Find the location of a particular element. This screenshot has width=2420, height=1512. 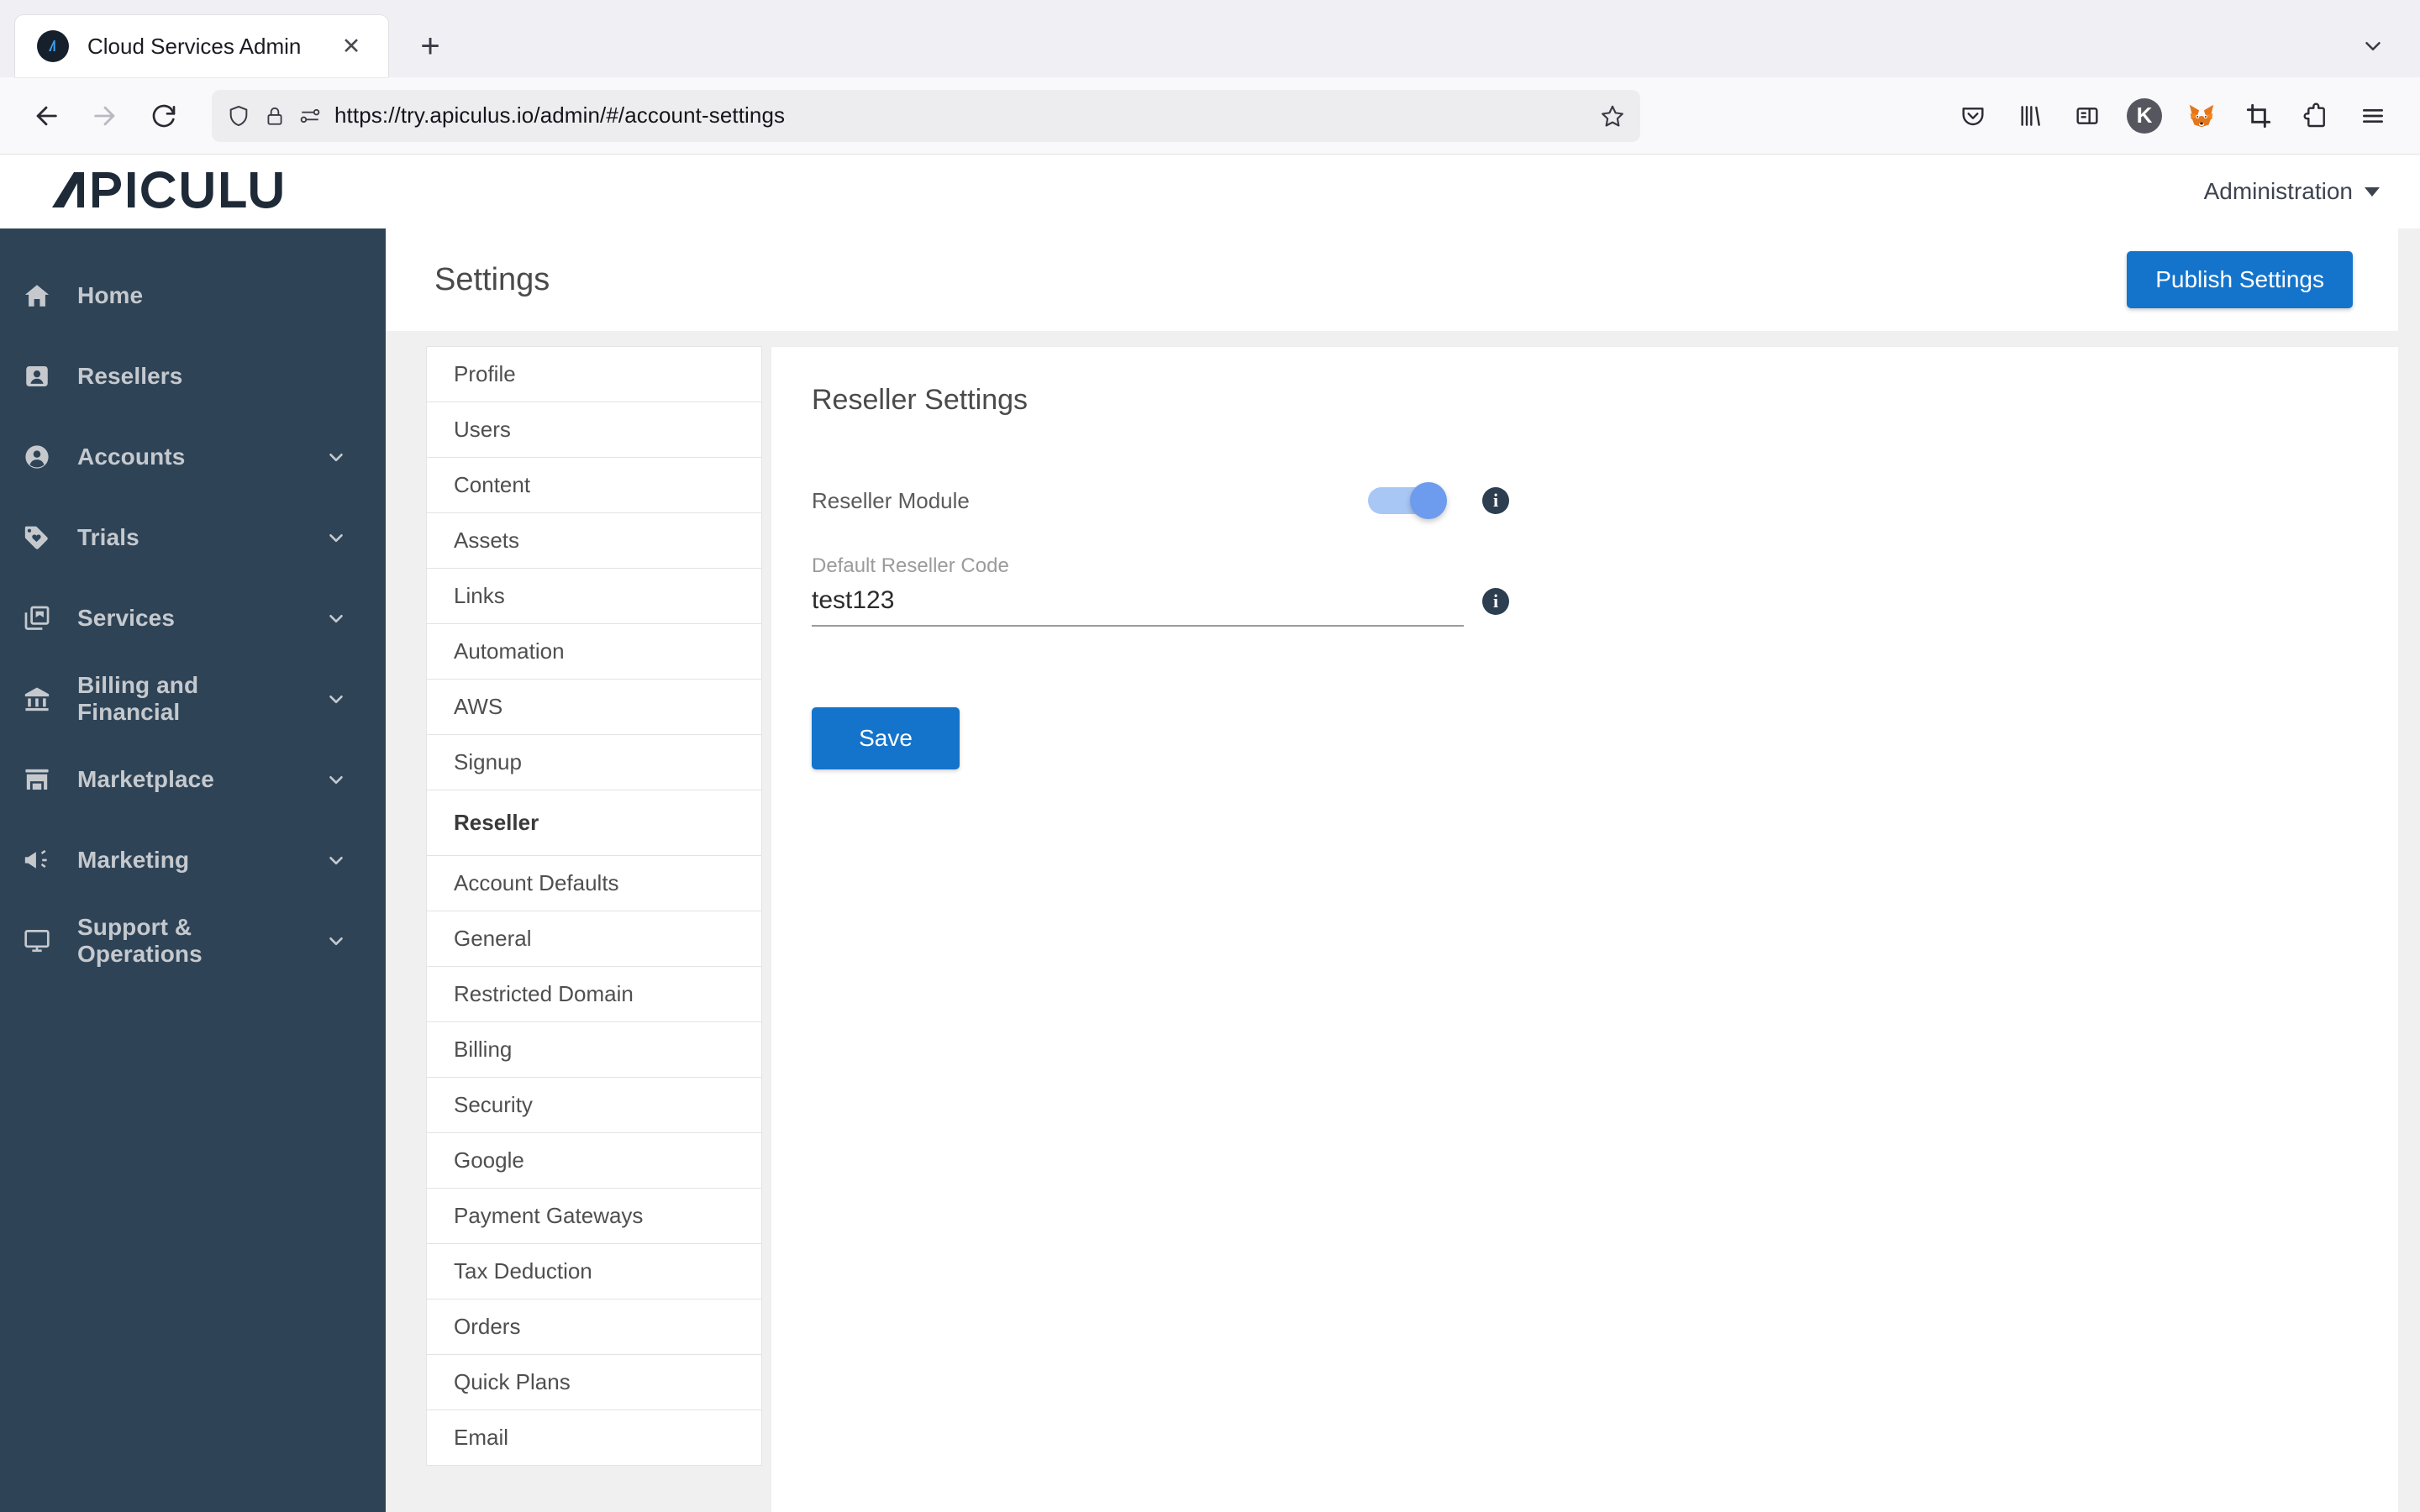

account-menu: Administration is located at coordinates (2292, 191).